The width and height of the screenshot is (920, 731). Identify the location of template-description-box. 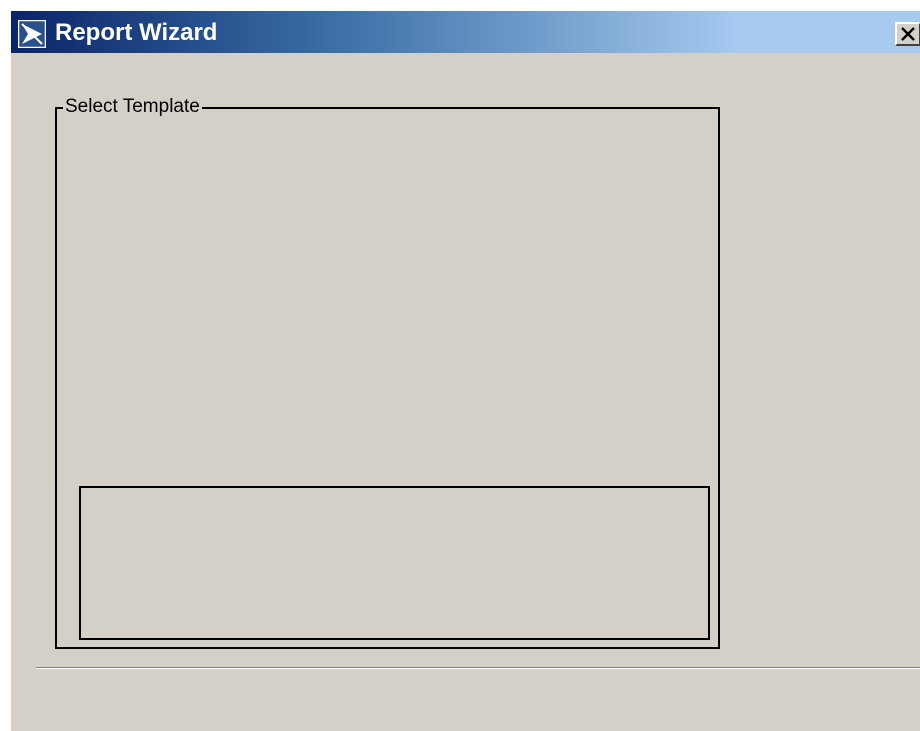
(394, 563).